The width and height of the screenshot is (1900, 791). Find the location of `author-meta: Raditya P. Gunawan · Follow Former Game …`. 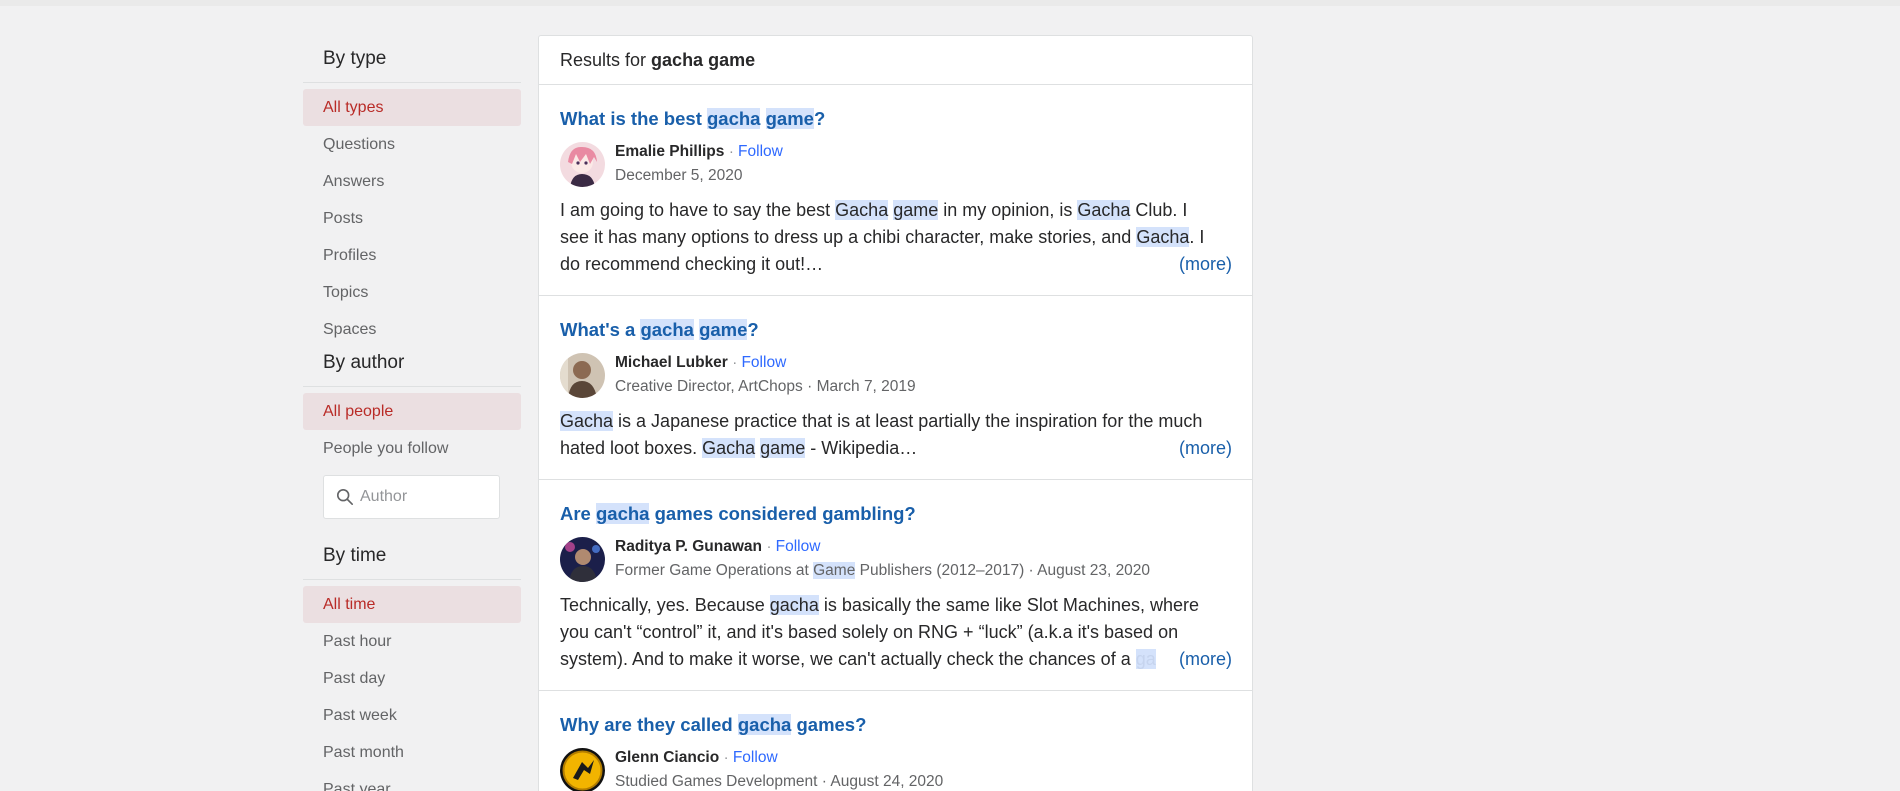

author-meta: Raditya P. Gunawan · Follow Former Game … is located at coordinates (882, 559).